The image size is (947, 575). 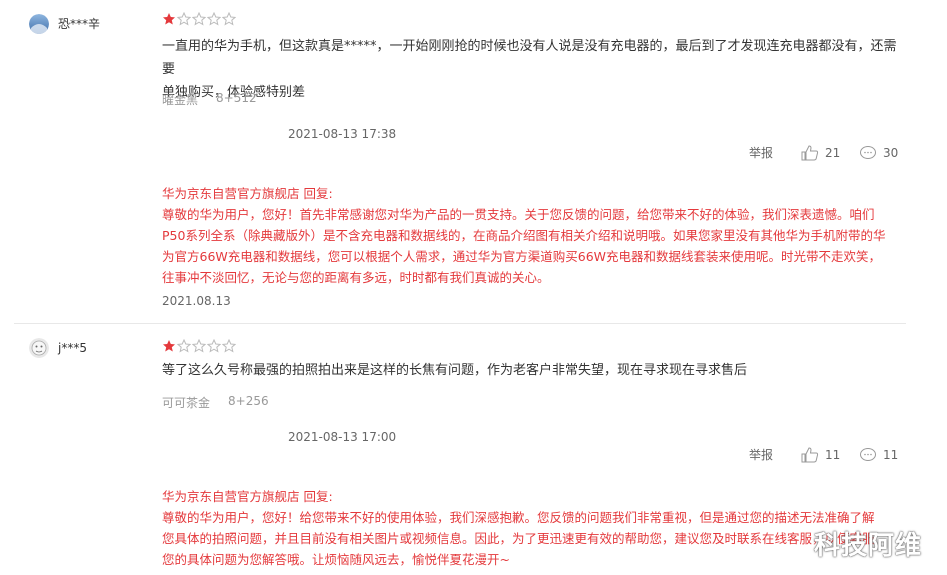 What do you see at coordinates (878, 153) in the screenshot?
I see `reply-button: 30` at bounding box center [878, 153].